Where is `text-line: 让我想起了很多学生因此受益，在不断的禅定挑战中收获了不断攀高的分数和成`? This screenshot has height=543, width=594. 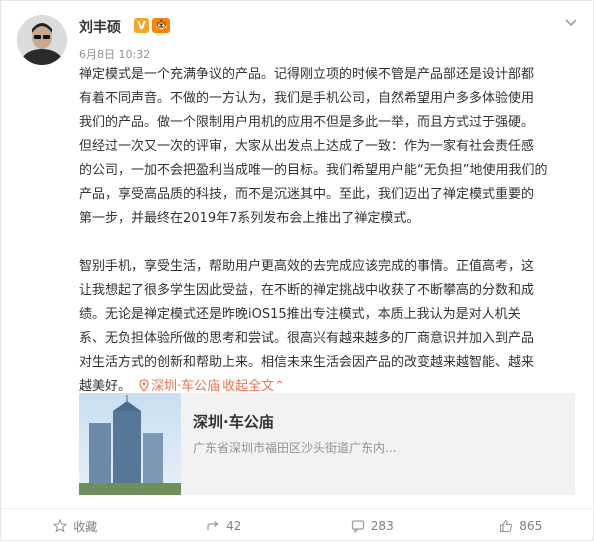
text-line: 让我想起了很多学生因此受益，在不断的禅定挑战中收获了不断攀高的分数和成 is located at coordinates (326, 291).